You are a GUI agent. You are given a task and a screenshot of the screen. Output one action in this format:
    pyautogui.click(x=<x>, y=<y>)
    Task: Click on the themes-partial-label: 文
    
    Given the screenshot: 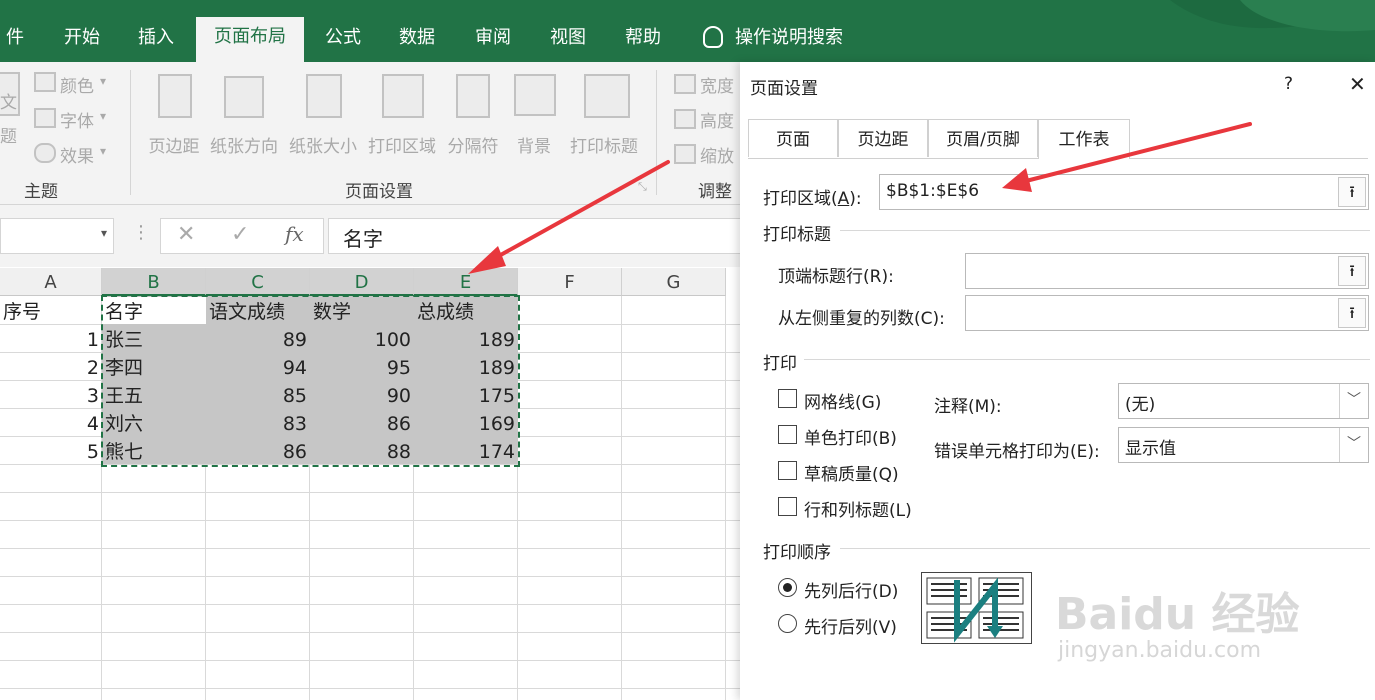 What is the action you would take?
    pyautogui.click(x=8, y=103)
    